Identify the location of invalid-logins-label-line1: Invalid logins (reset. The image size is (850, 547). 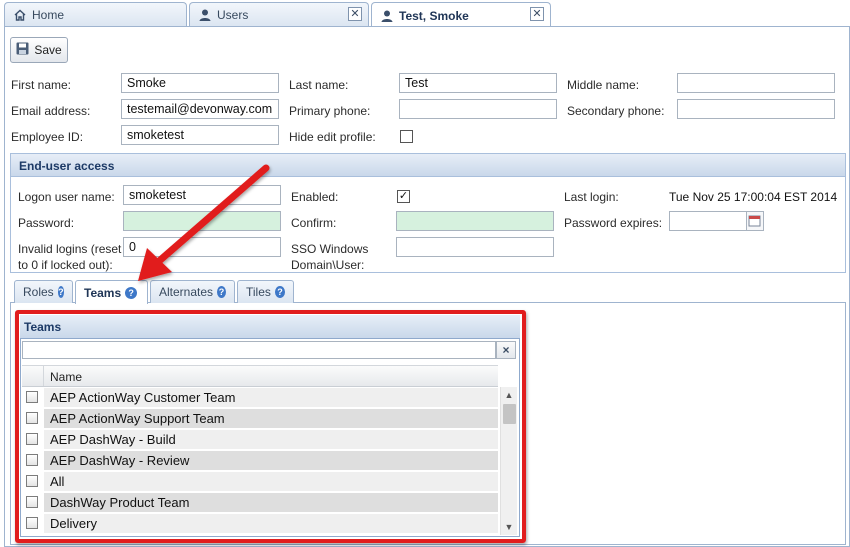
(70, 249).